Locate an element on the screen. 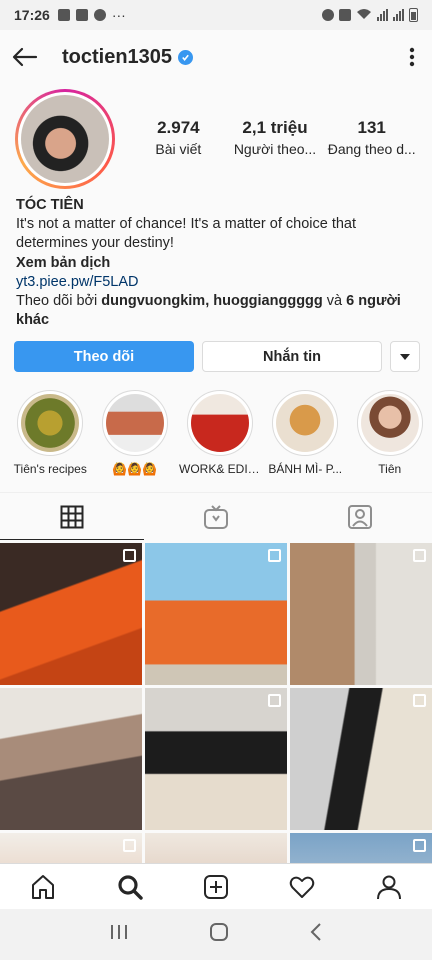 The image size is (432, 960). add-post-icon is located at coordinates (216, 886).